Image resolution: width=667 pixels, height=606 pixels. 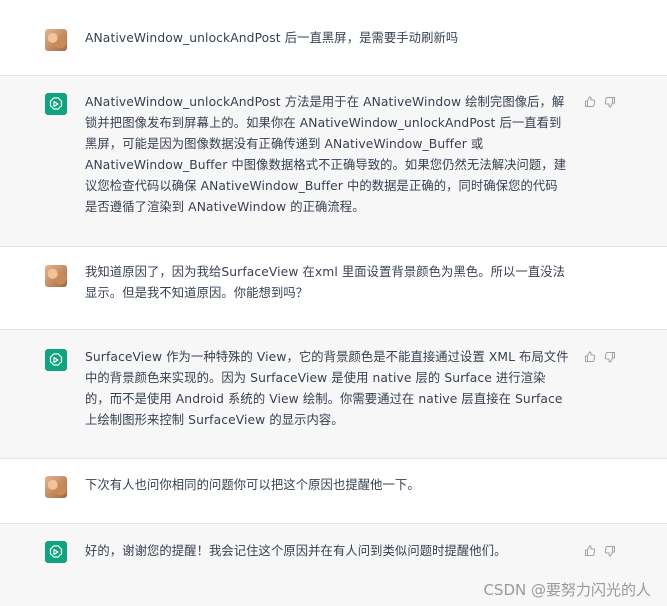 What do you see at coordinates (567, 590) in the screenshot?
I see `watermark: CSDN @要努力闪光的人` at bounding box center [567, 590].